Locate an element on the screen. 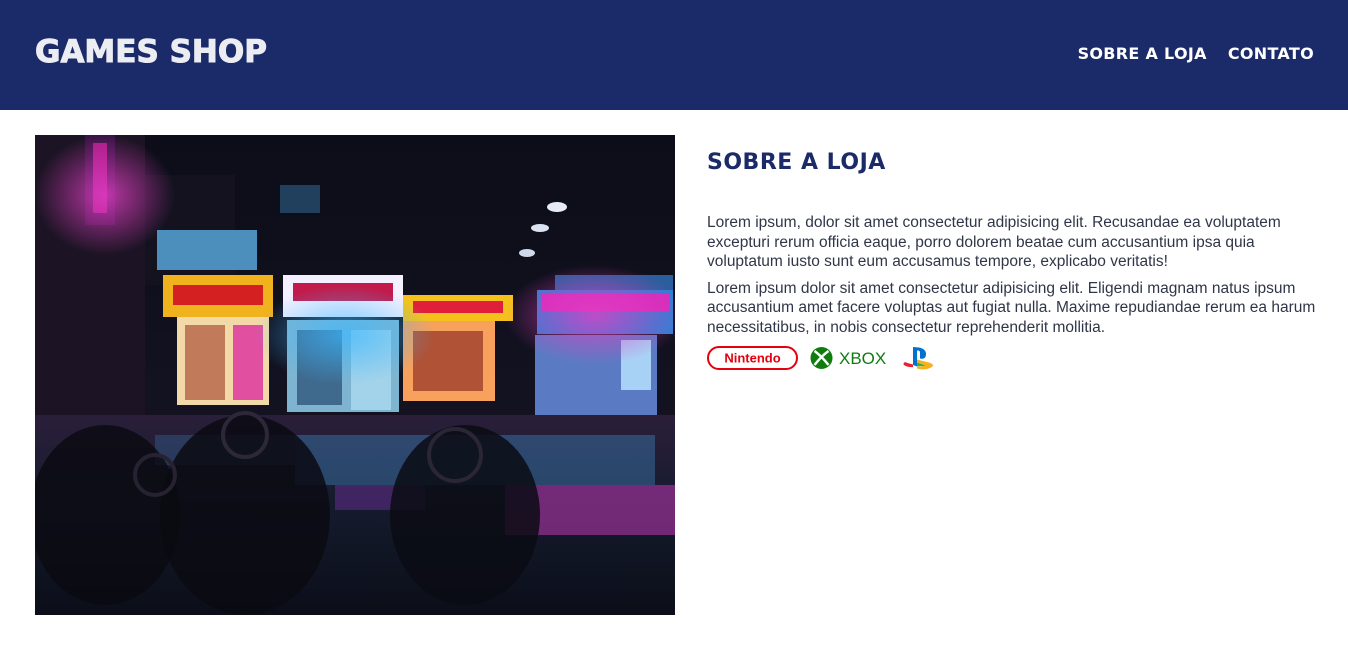 The image size is (1348, 651). nintendo-logo: Nintendo is located at coordinates (752, 358).